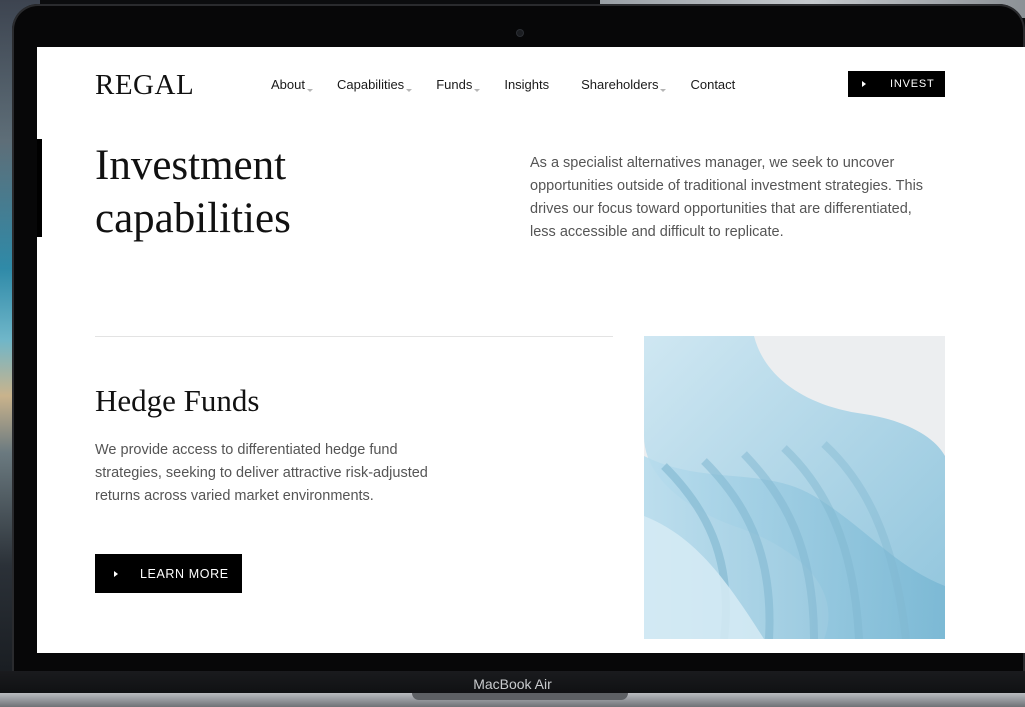  I want to click on abstract-wave-illustration, so click(794, 487).